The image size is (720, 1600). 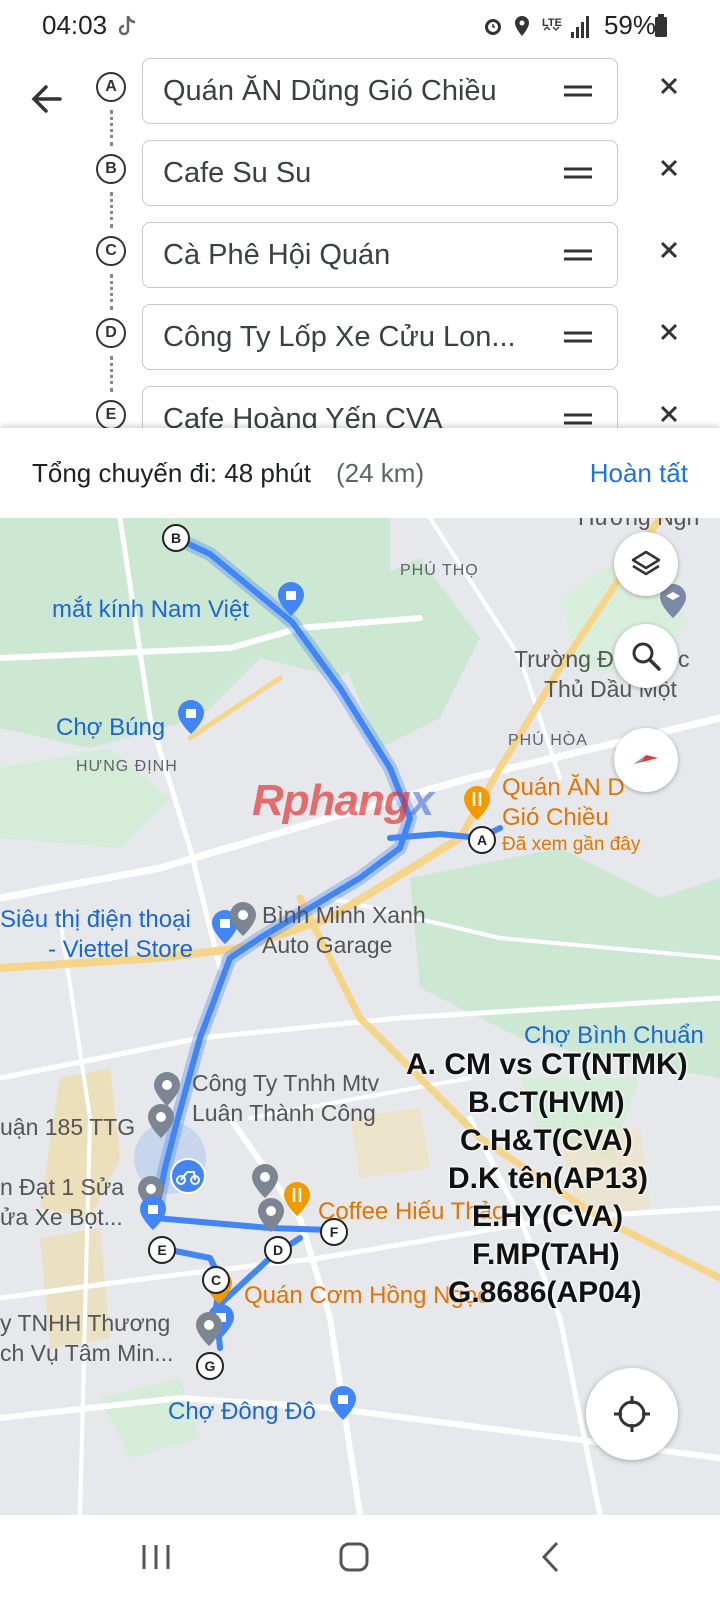 I want to click on stop-row-e: E Cafe Hoàng Yến CVA, so click(x=360, y=403).